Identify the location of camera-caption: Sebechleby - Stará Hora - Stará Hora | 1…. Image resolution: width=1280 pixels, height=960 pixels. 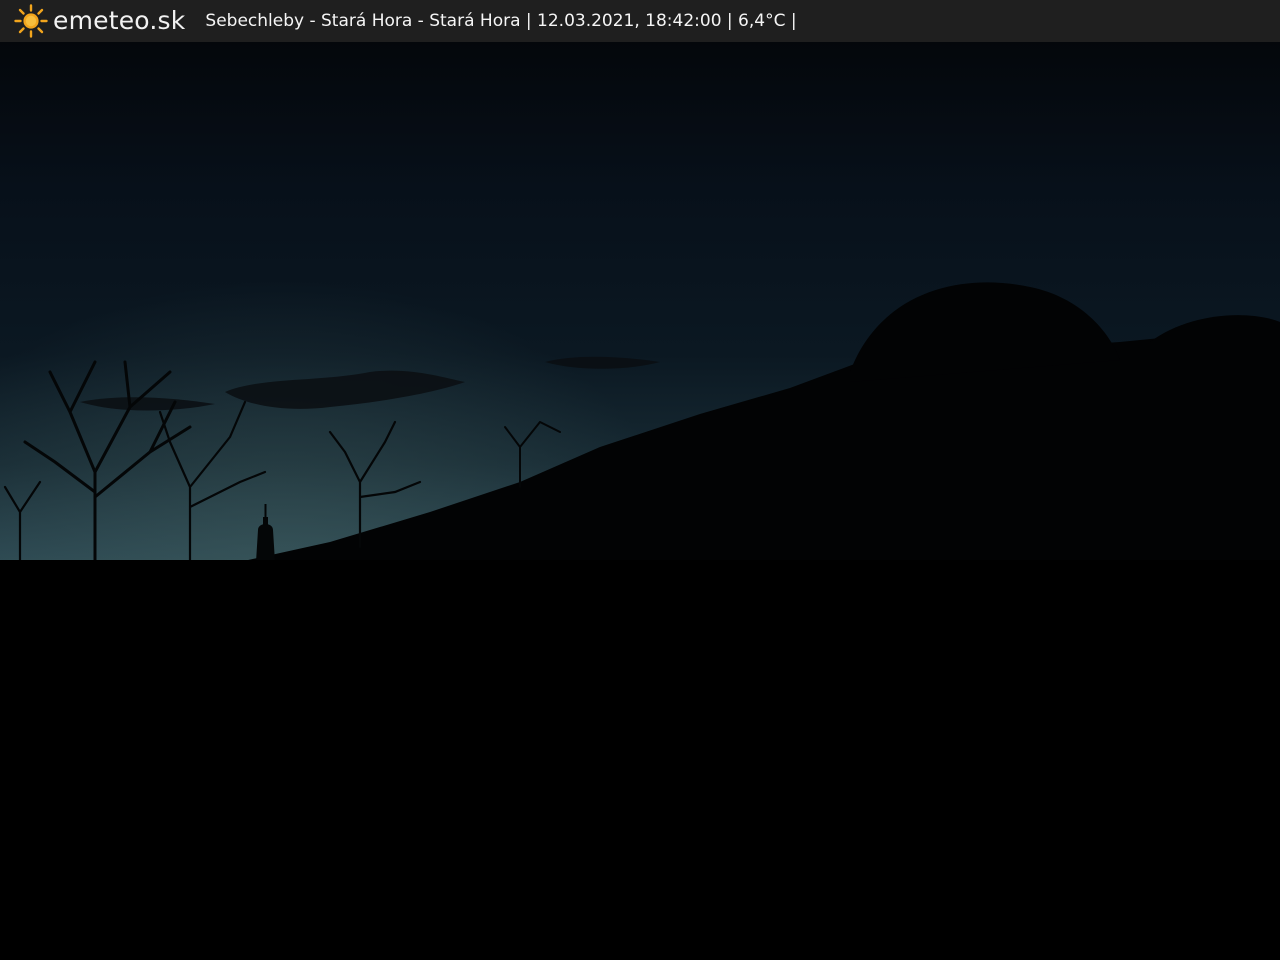
(501, 21).